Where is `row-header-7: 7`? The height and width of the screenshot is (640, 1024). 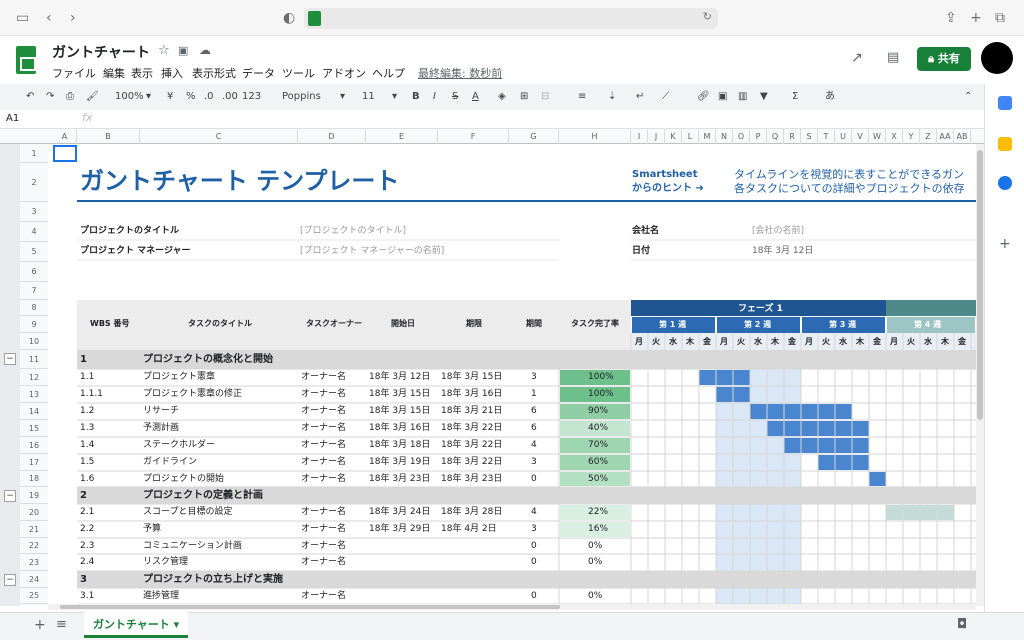
row-header-7: 7 is located at coordinates (34, 291).